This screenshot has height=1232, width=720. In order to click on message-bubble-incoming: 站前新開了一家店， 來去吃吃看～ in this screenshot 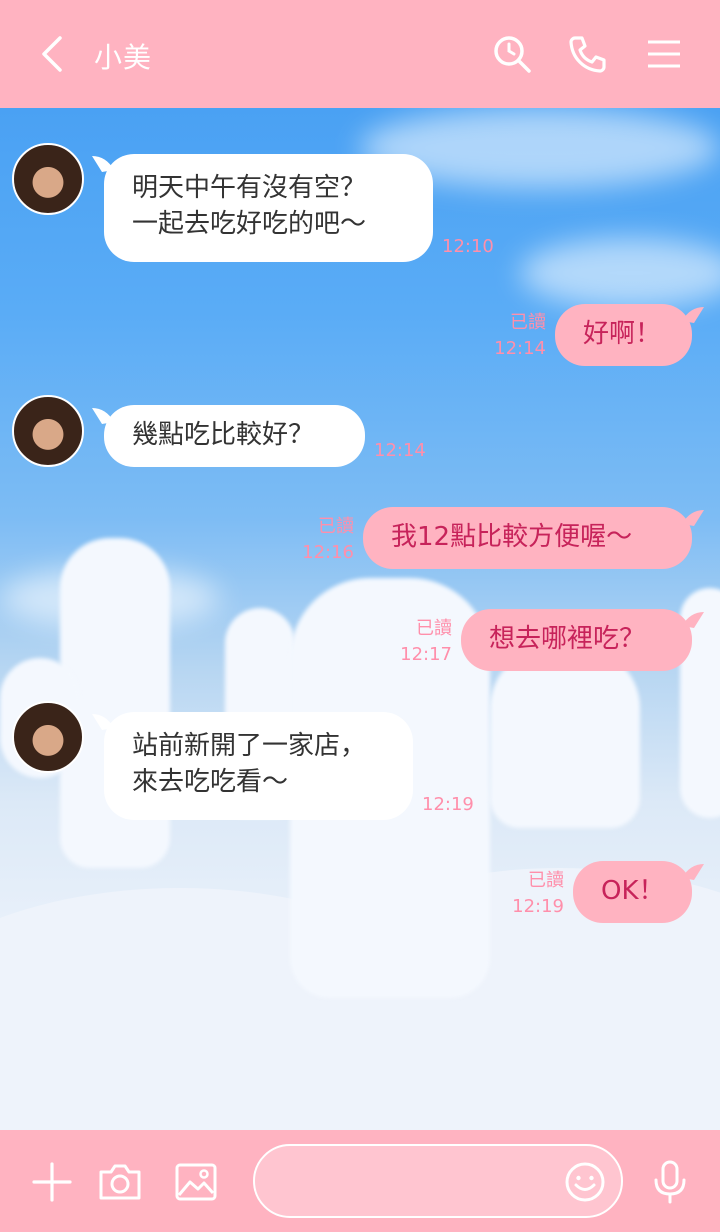, I will do `click(258, 766)`.